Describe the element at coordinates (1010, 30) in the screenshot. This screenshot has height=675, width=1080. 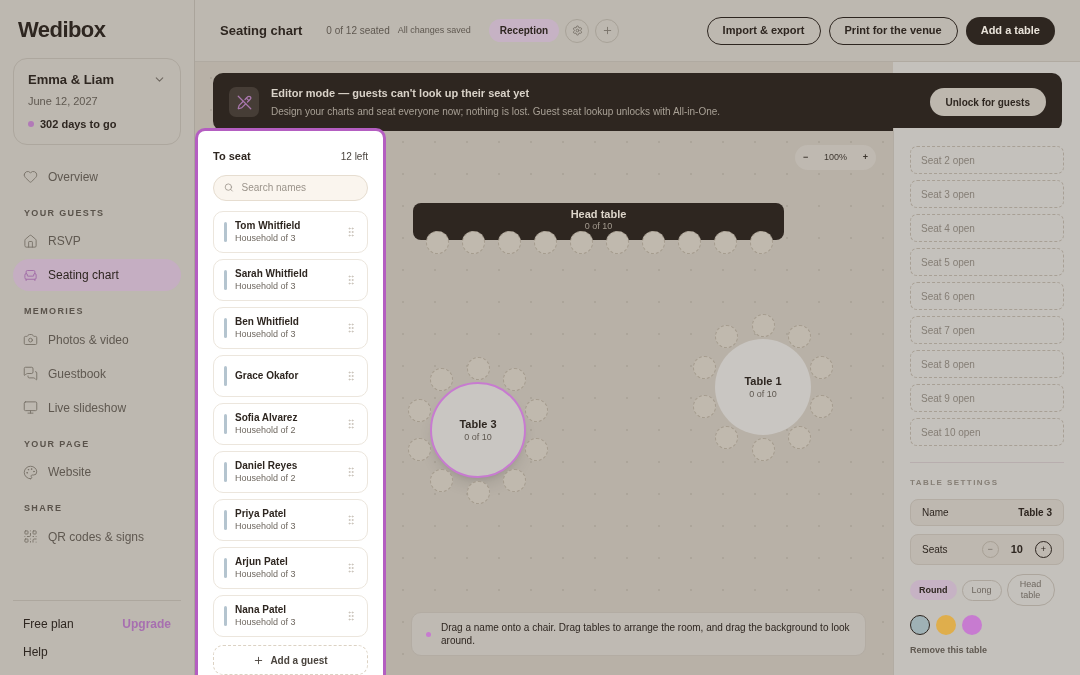
I see `toolbar-button: Add a table` at that location.